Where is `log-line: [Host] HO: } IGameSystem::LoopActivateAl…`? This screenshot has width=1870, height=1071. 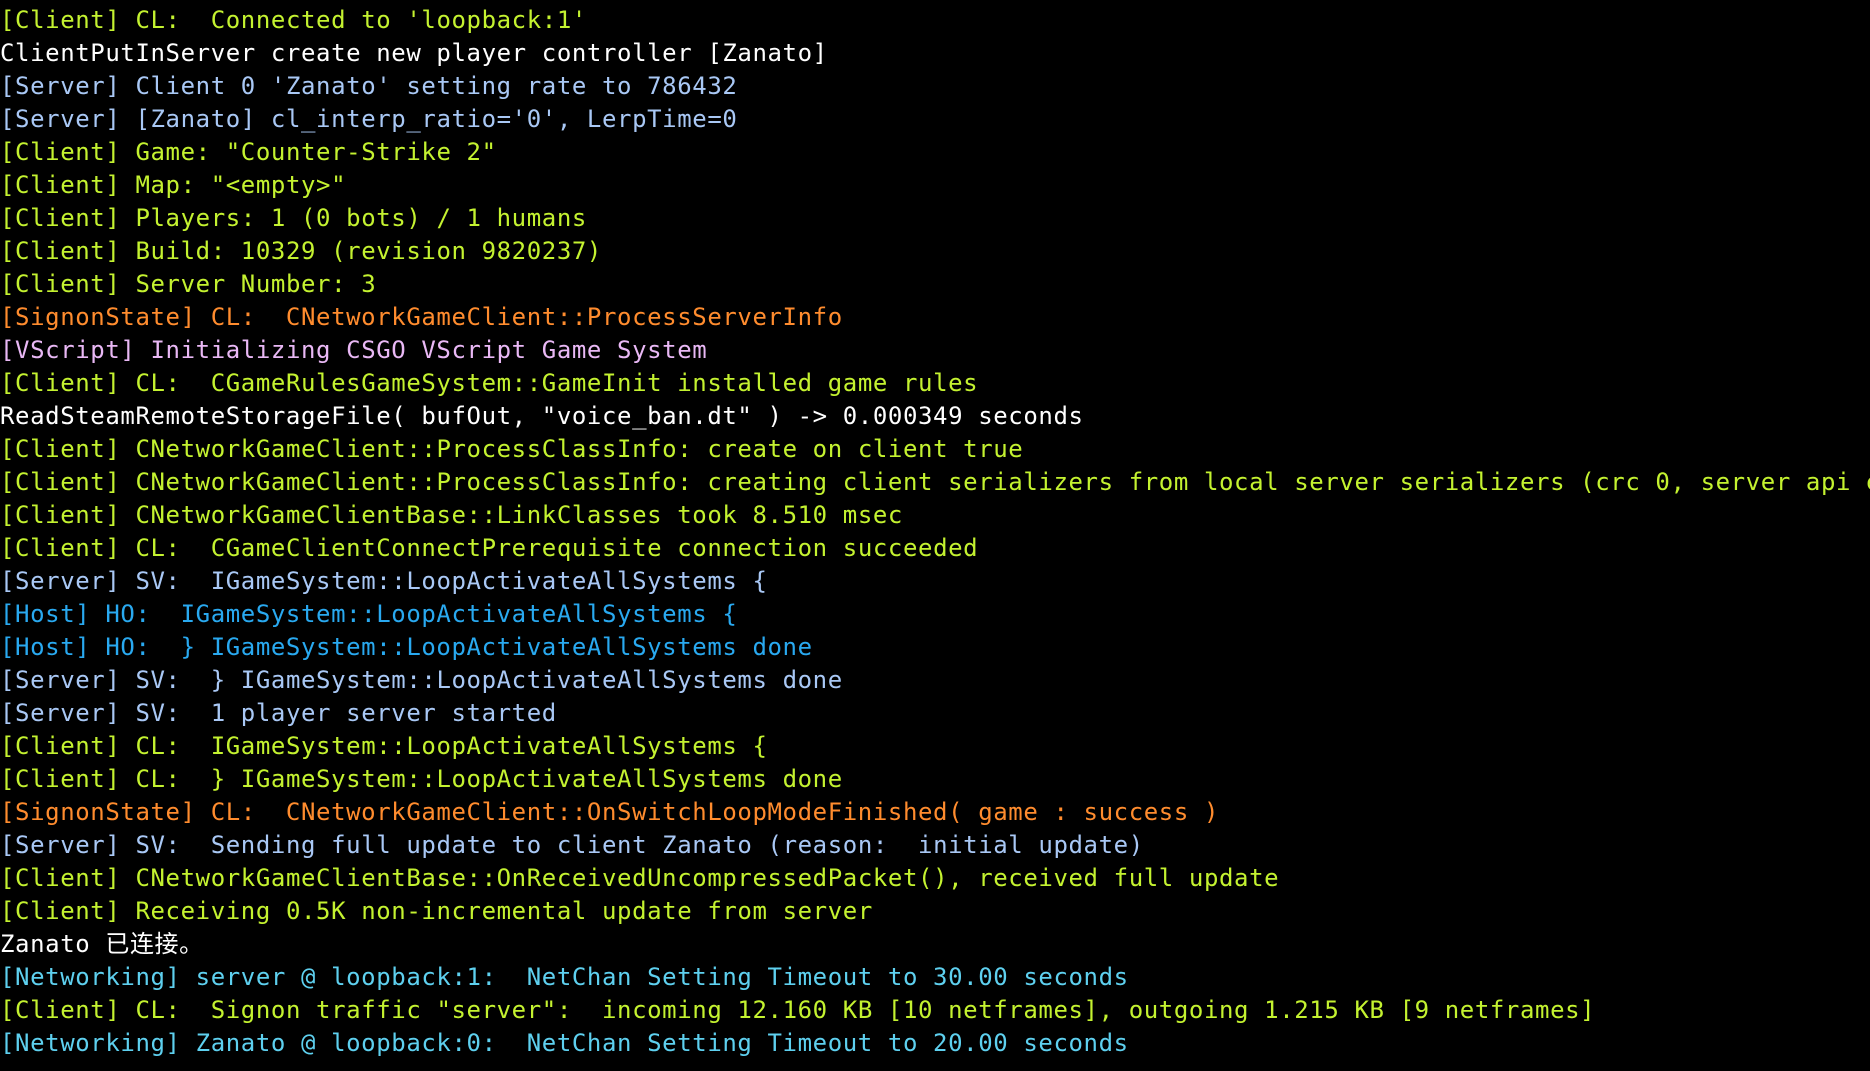 log-line: [Host] HO: } IGameSystem::LoopActivateAl… is located at coordinates (935, 647).